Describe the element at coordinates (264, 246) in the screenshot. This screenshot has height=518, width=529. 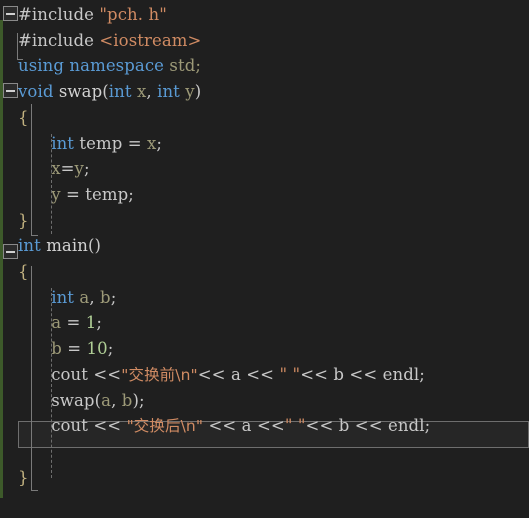
I see `code-line: int main()` at that location.